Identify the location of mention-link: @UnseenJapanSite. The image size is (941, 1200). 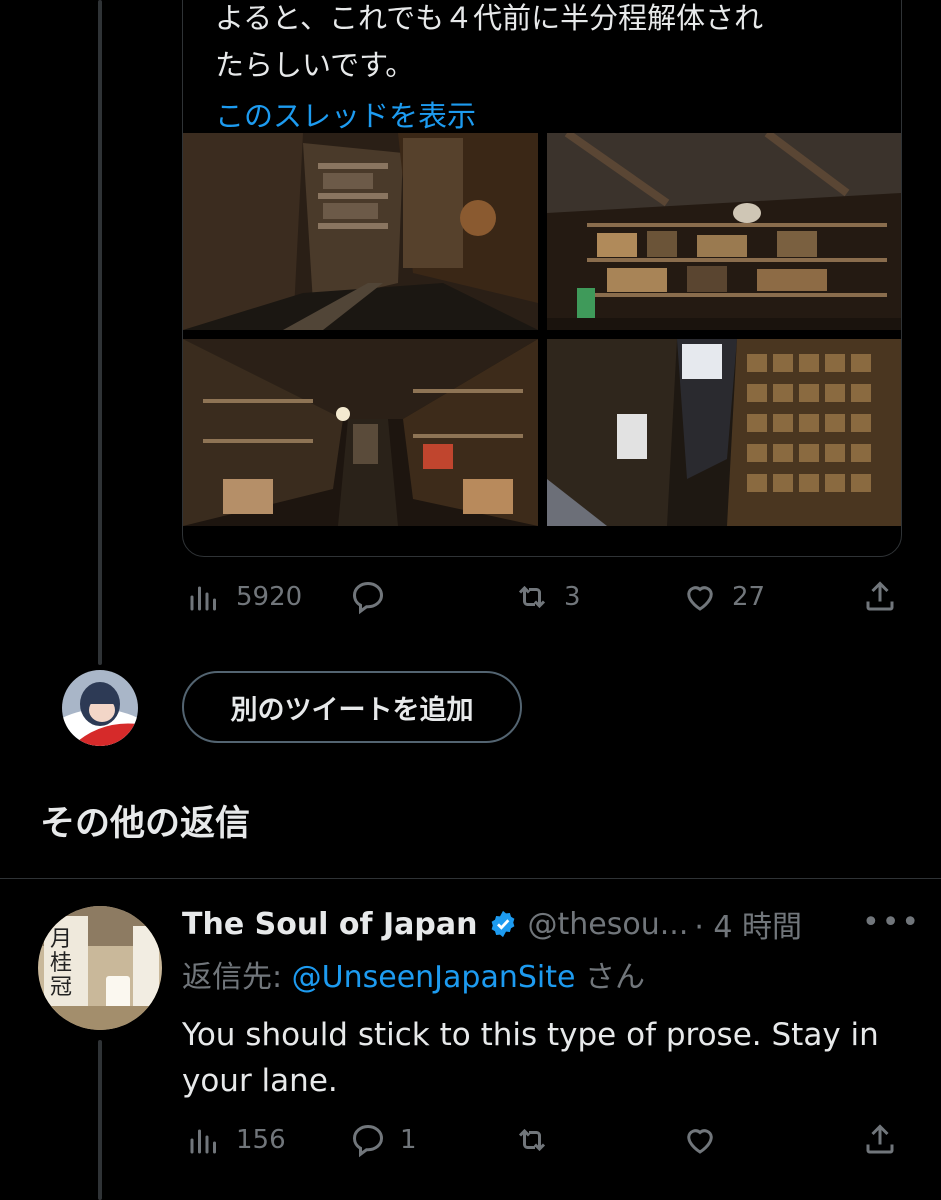
(434, 977).